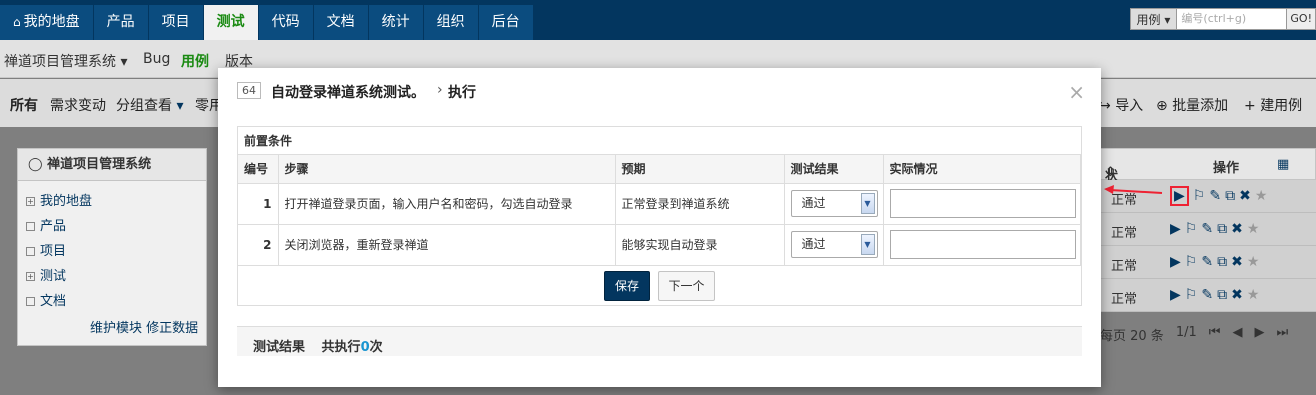 This screenshot has height=395, width=1316. Describe the element at coordinates (116, 226) in the screenshot. I see `tree-node: 产品` at that location.